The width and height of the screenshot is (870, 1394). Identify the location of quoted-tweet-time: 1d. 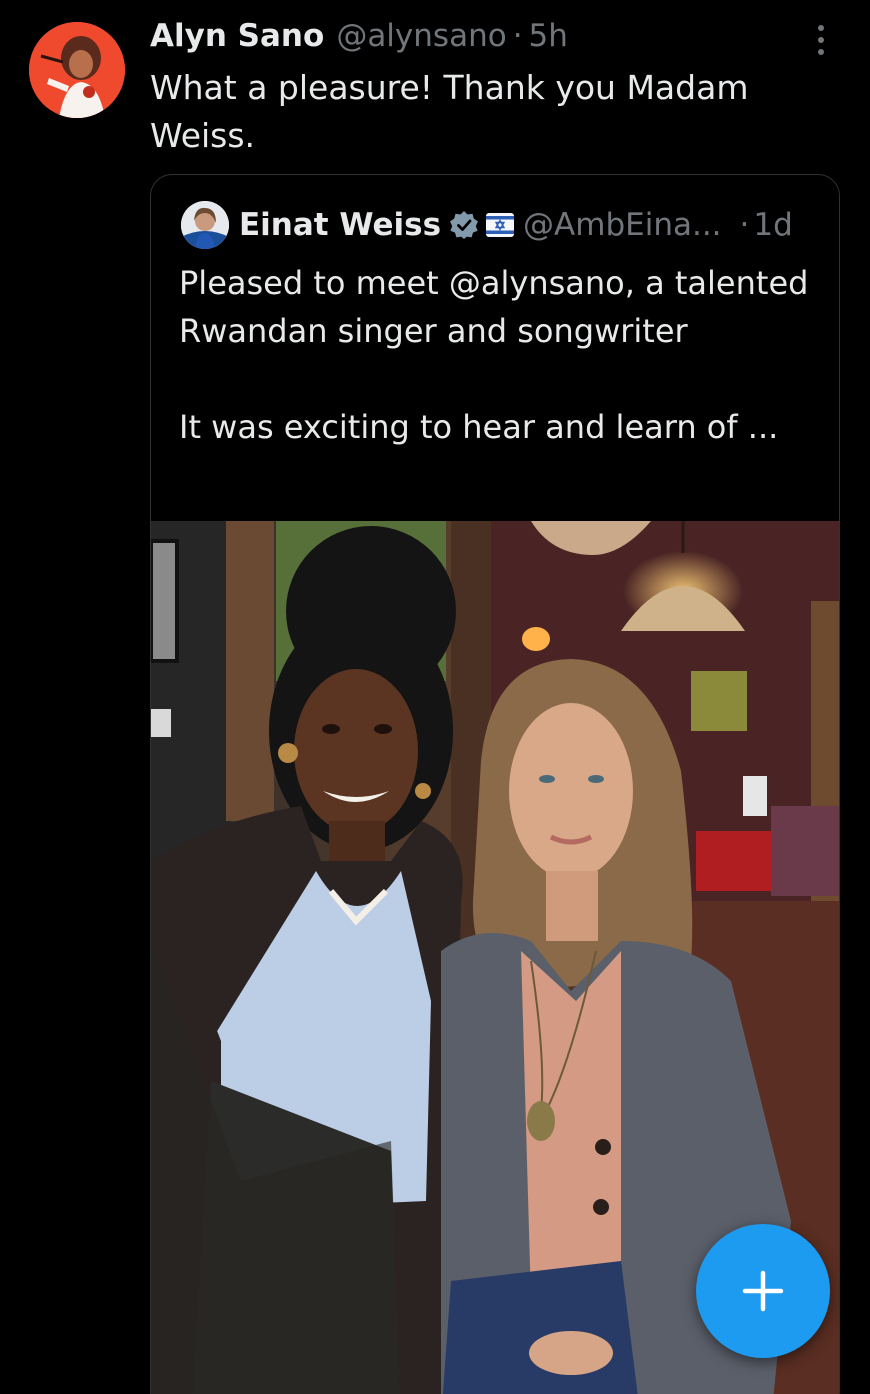
(772, 225).